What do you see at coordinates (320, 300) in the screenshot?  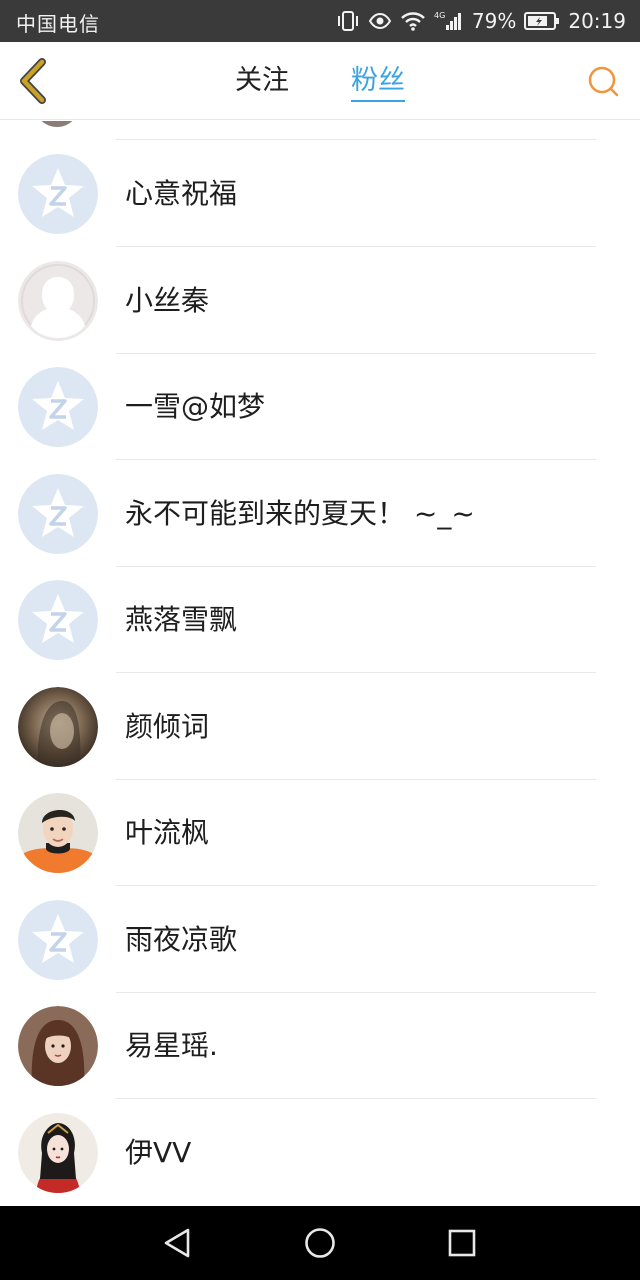 I see `list-item: 小丝秦` at bounding box center [320, 300].